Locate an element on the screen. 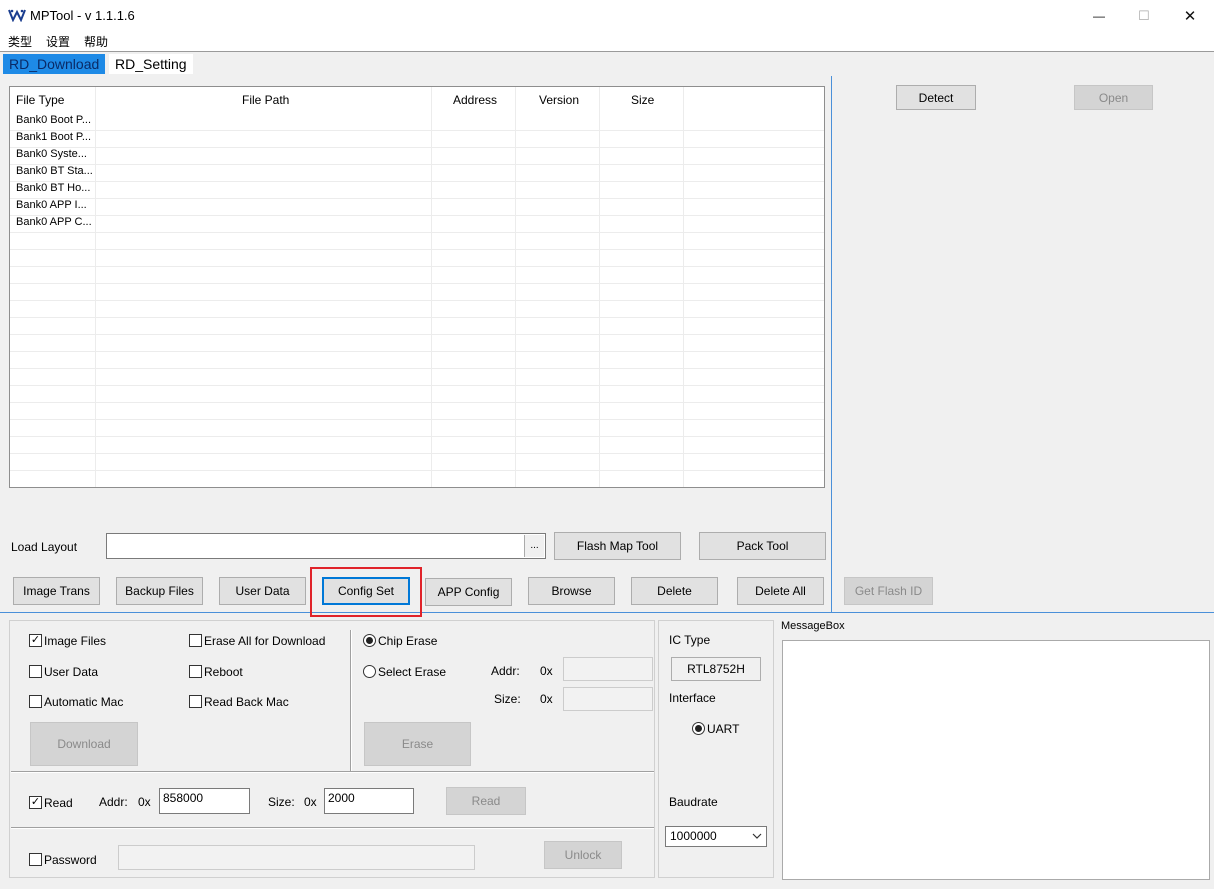 The width and height of the screenshot is (1214, 889). erase-size-prefix: 0x is located at coordinates (546, 699).